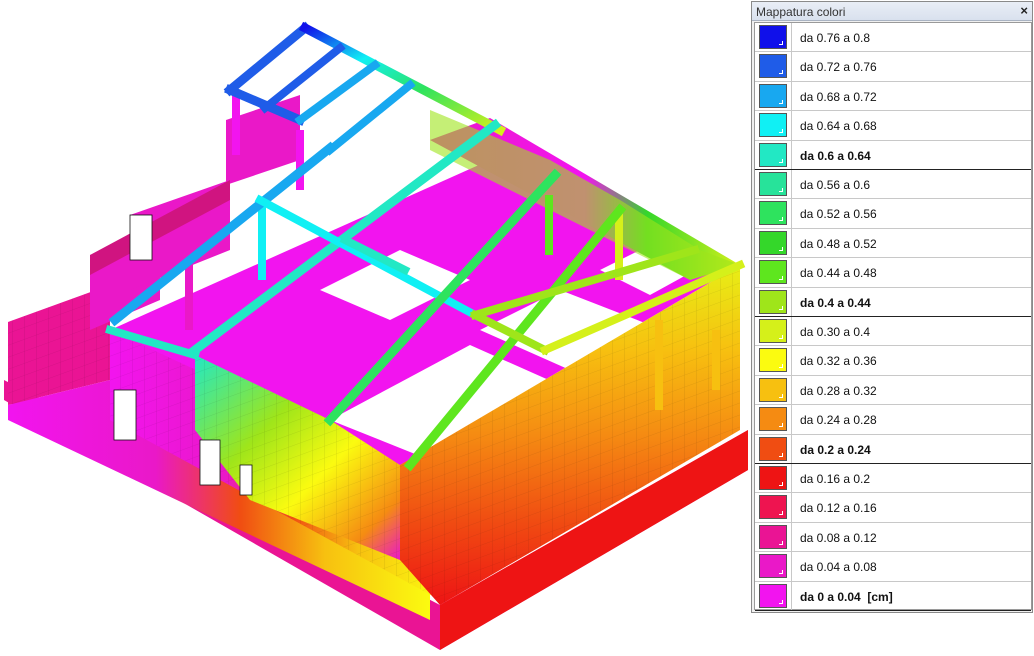  I want to click on panel-title-bar: Mappatura colori ×, so click(892, 11).